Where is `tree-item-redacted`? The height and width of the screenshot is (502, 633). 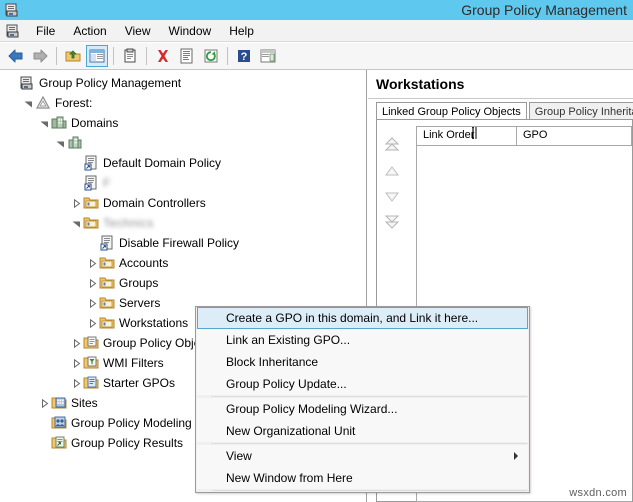 tree-item-redacted is located at coordinates (183, 143).